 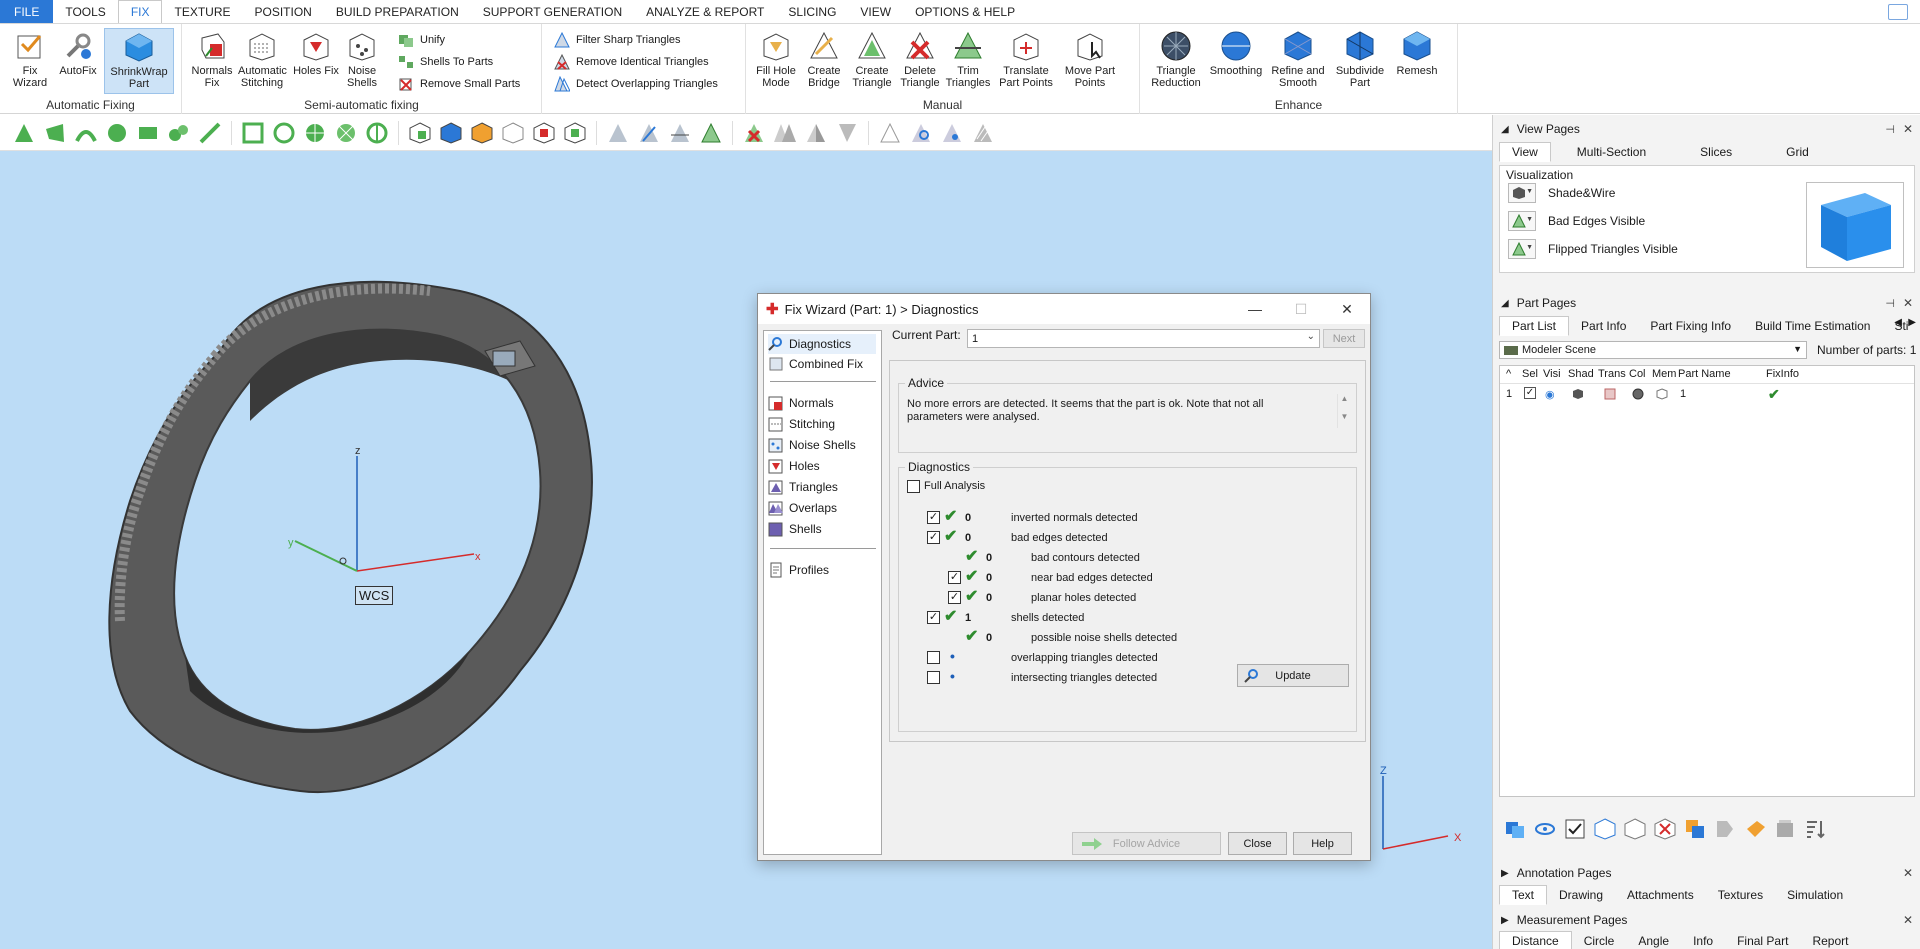 What do you see at coordinates (954, 577) in the screenshot?
I see `near-bad-edges-checkbox: ✓` at bounding box center [954, 577].